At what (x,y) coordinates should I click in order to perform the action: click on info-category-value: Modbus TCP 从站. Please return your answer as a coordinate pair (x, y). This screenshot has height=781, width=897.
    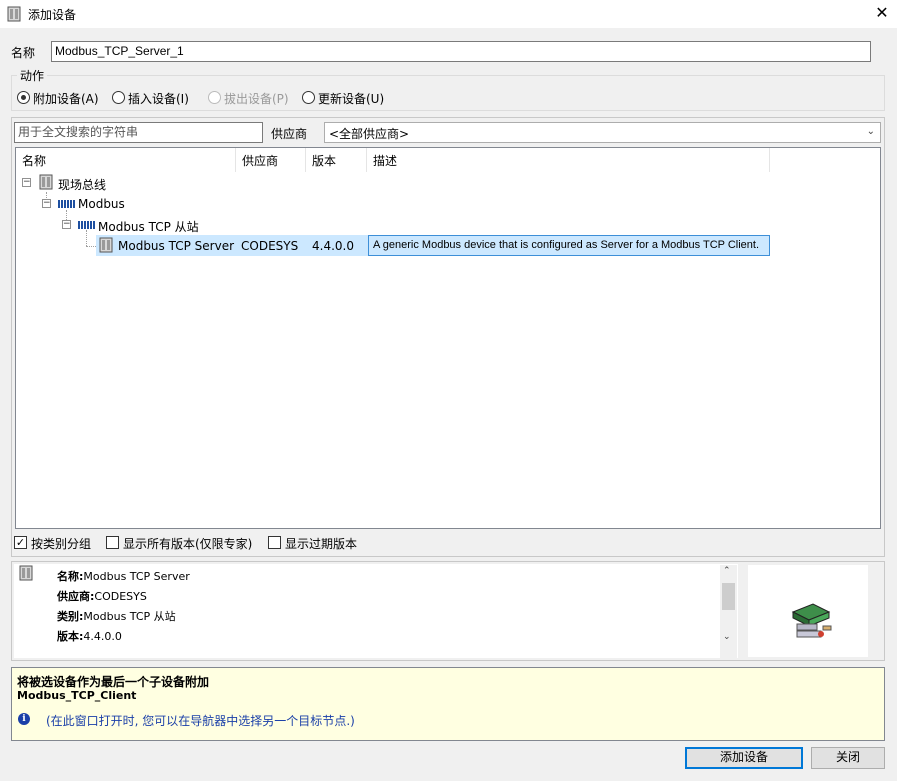
    Looking at the image, I should click on (129, 616).